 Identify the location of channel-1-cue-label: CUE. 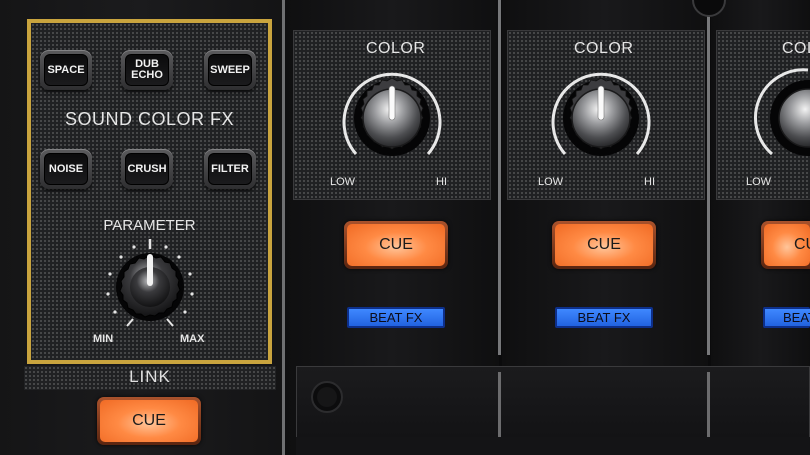
(396, 244).